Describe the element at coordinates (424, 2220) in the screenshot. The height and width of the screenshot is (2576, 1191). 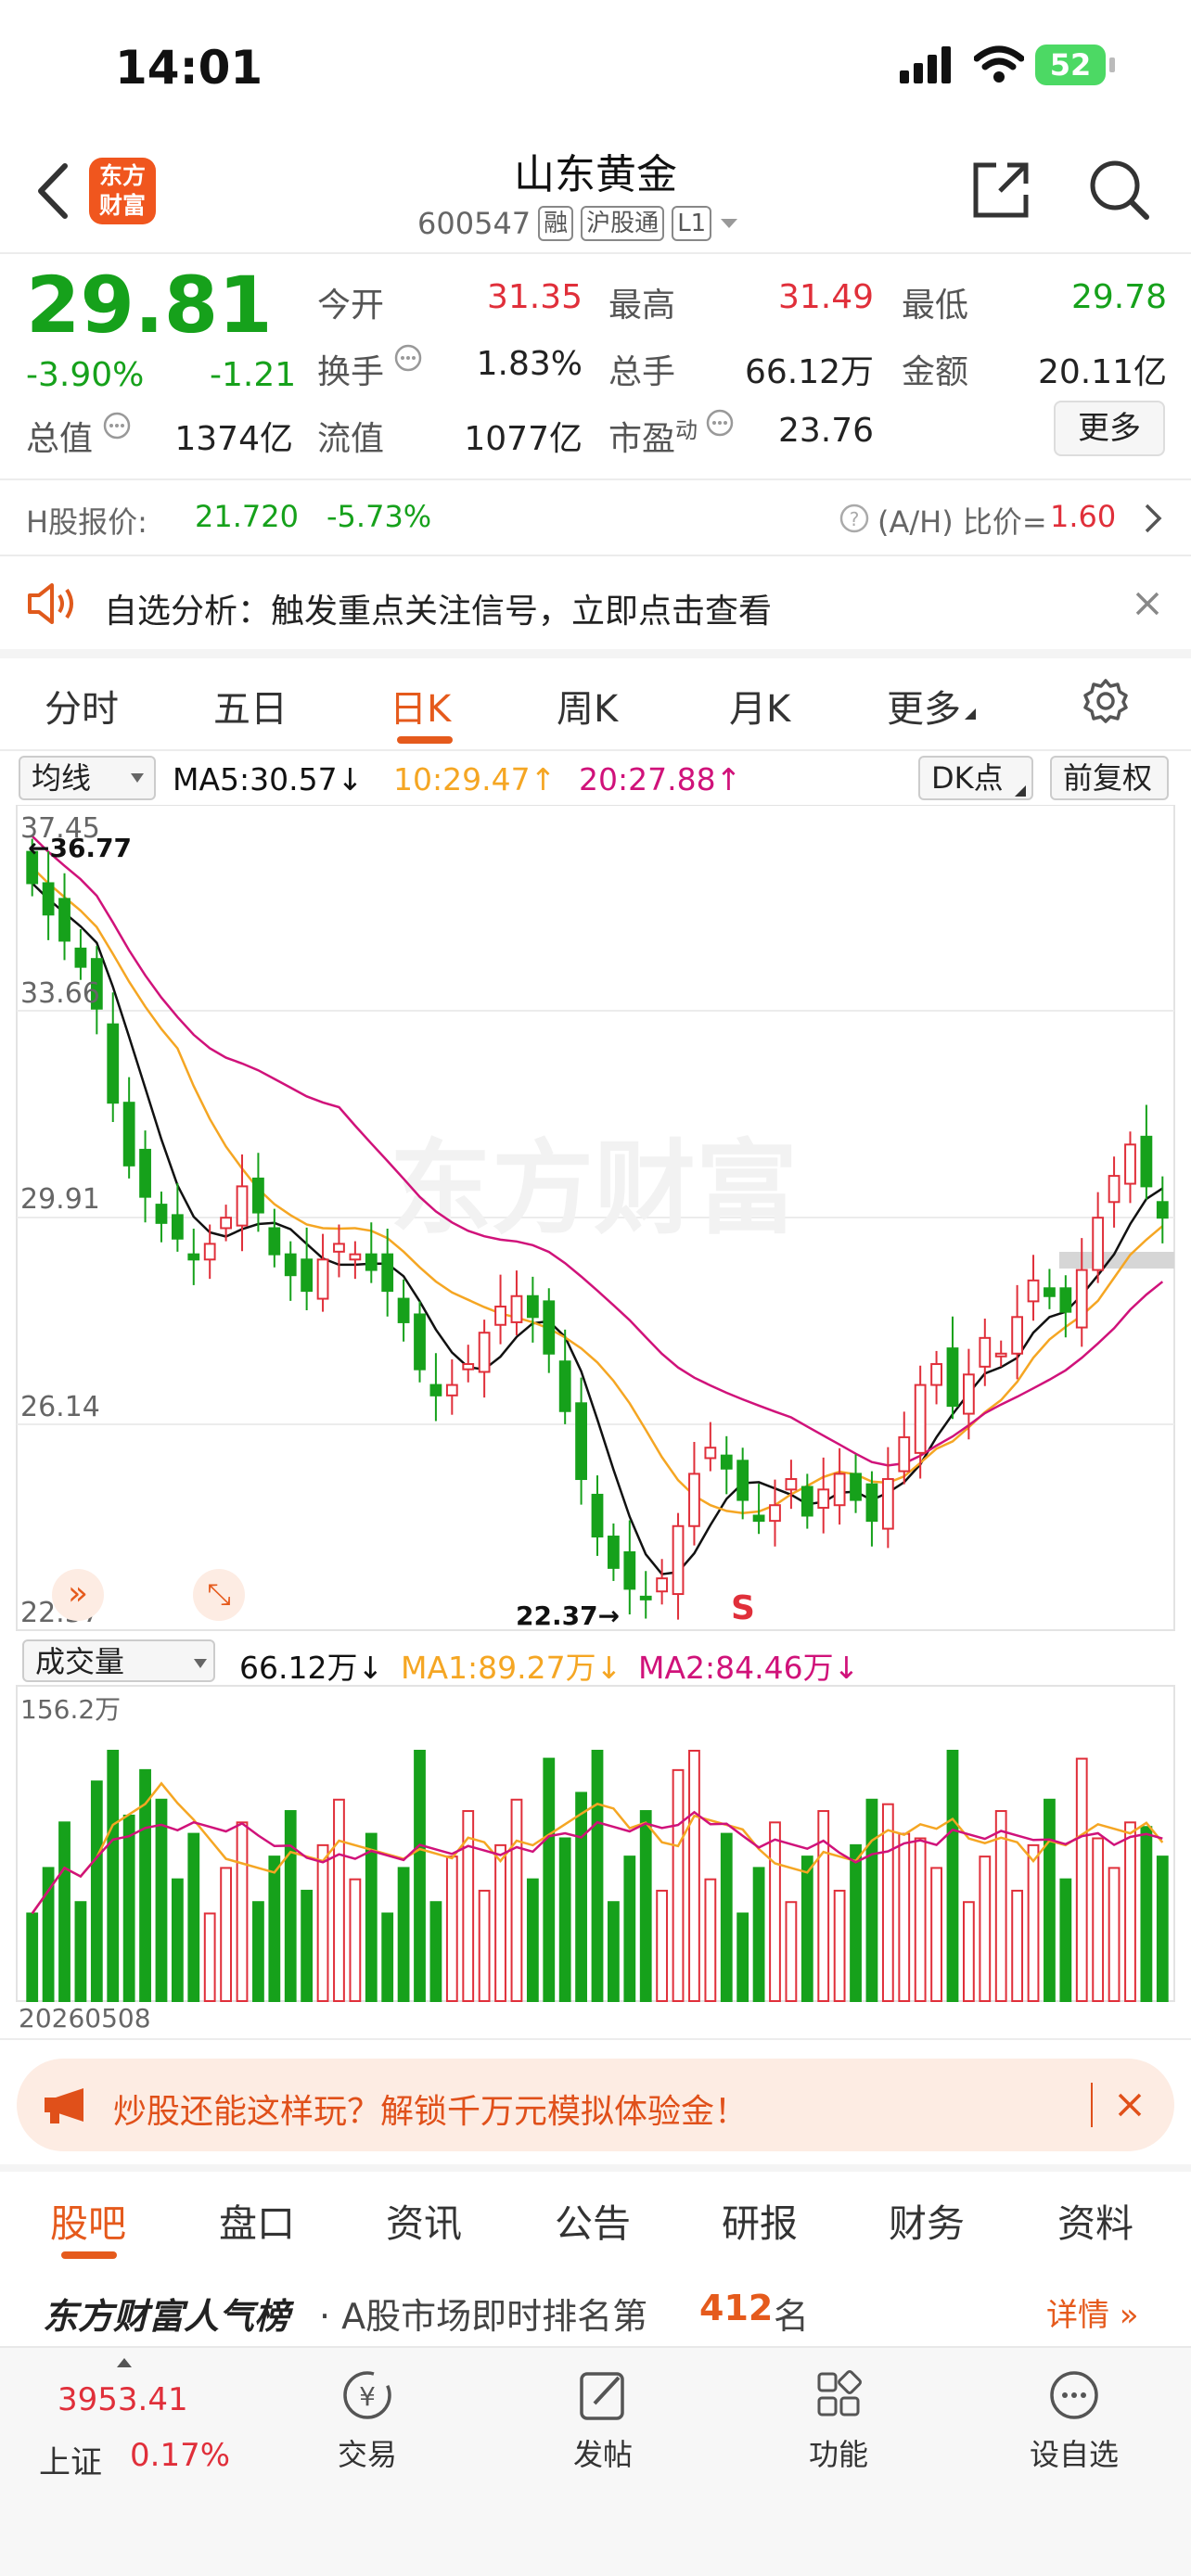
I see `tab-news: 资讯` at that location.